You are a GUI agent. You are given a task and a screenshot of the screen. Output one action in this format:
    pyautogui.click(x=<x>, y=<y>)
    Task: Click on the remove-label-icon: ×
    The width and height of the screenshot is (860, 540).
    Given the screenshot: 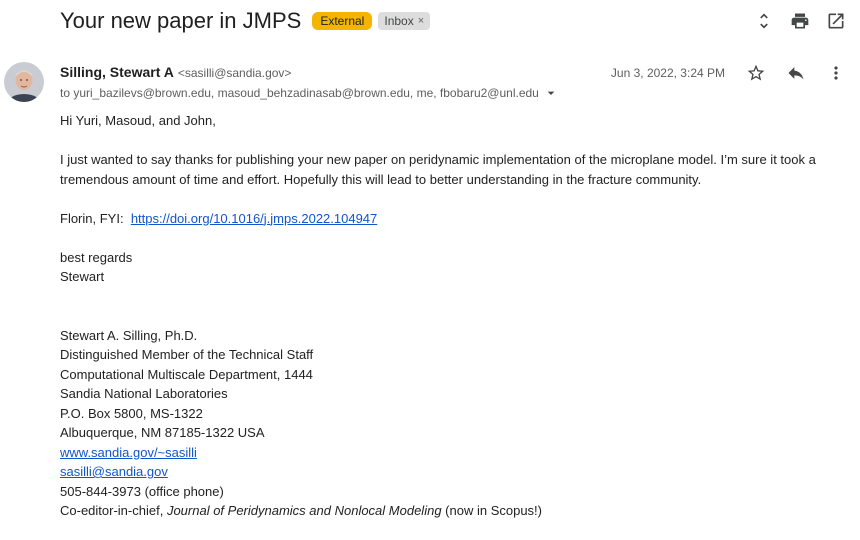 What is the action you would take?
    pyautogui.click(x=421, y=21)
    